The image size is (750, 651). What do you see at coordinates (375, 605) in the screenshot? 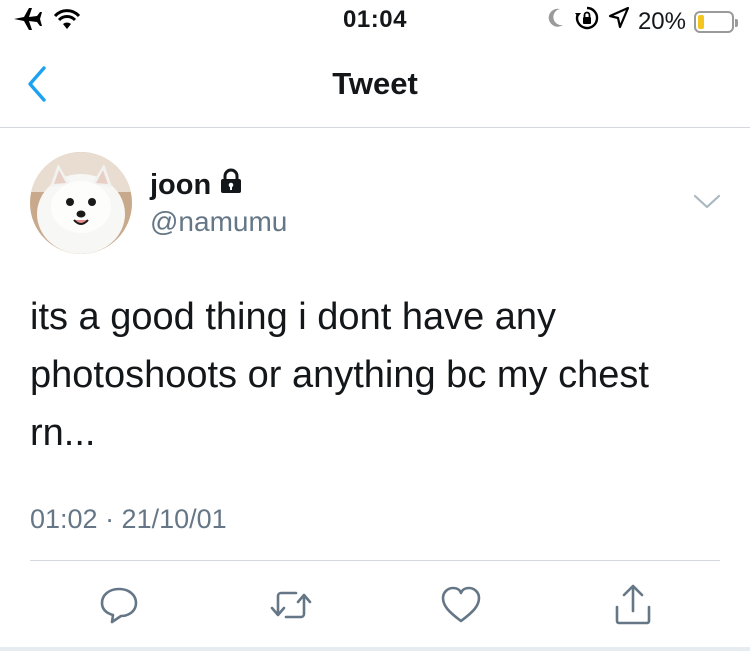
I see `tweet-actions` at bounding box center [375, 605].